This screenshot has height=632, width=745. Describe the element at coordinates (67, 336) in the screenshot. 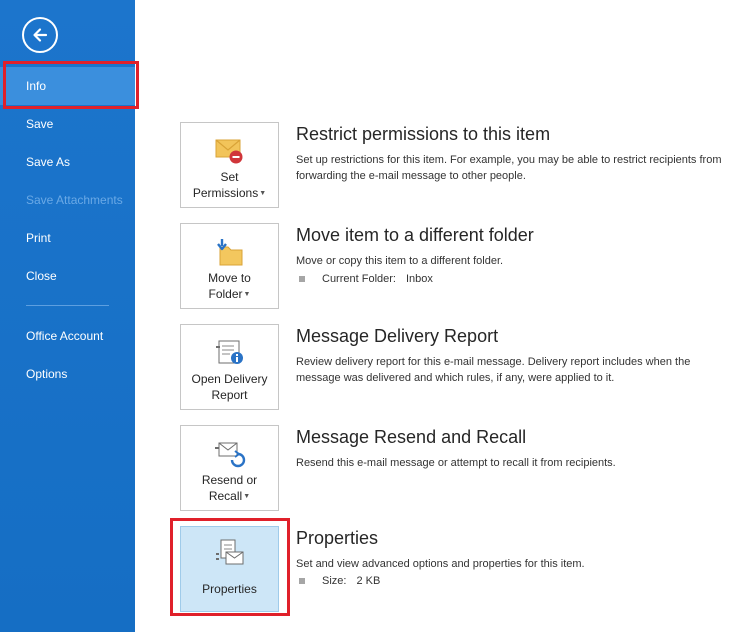

I see `nav-item-office-account: Office Account` at that location.